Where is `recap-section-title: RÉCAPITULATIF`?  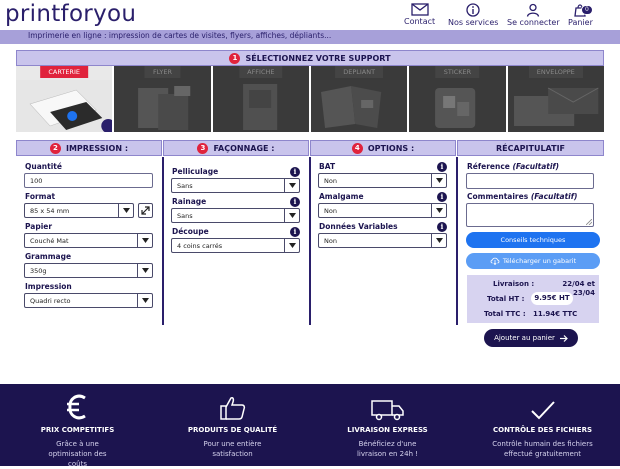
recap-section-title: RÉCAPITULATIF is located at coordinates (530, 148).